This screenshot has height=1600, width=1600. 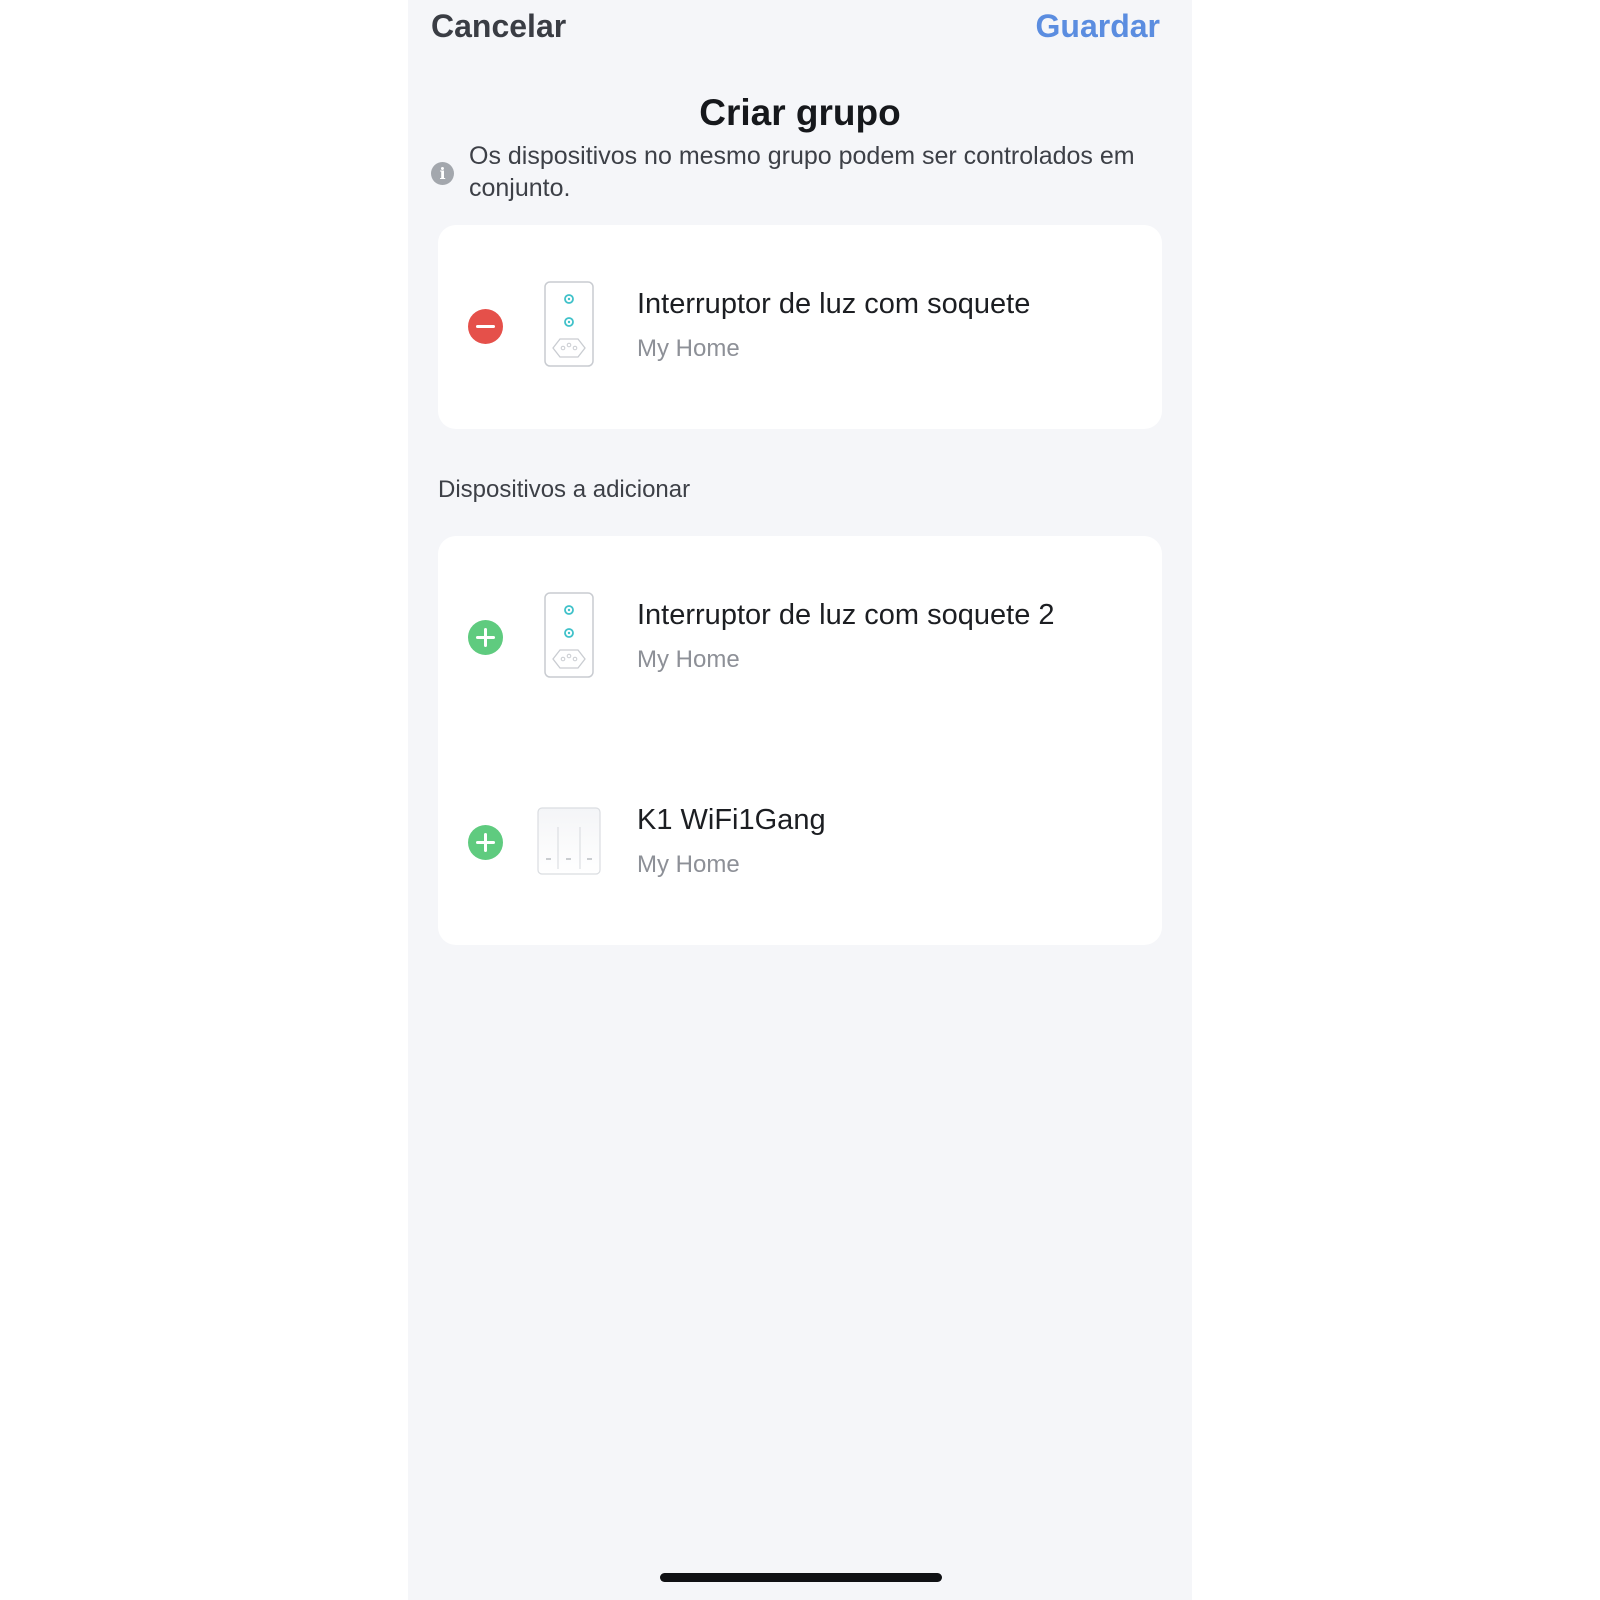 What do you see at coordinates (834, 304) in the screenshot?
I see `device-name: Interruptor de luz com soquete` at bounding box center [834, 304].